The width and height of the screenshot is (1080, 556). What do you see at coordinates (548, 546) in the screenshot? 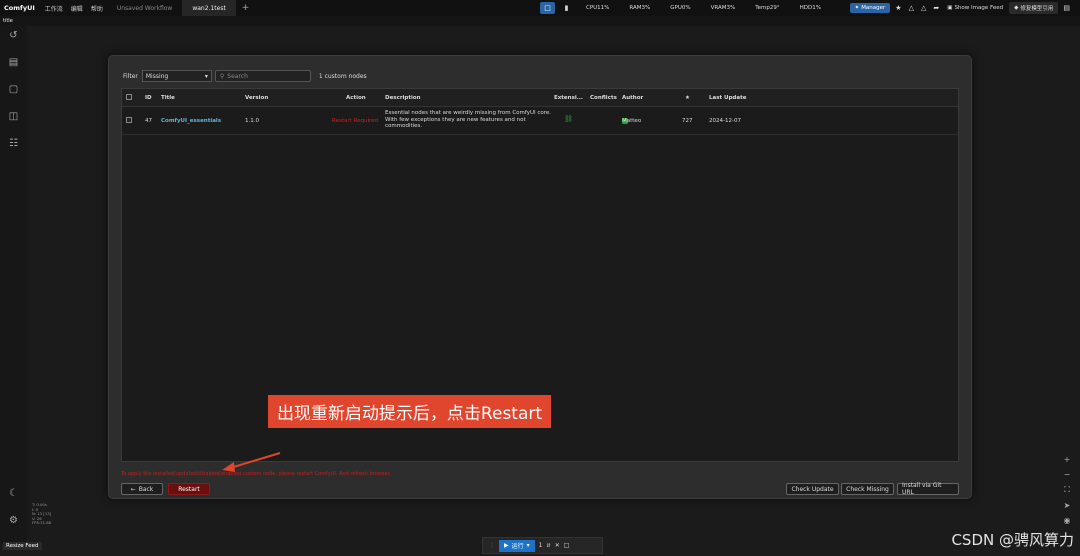
I see `stepper-icon: ⇵` at bounding box center [548, 546].